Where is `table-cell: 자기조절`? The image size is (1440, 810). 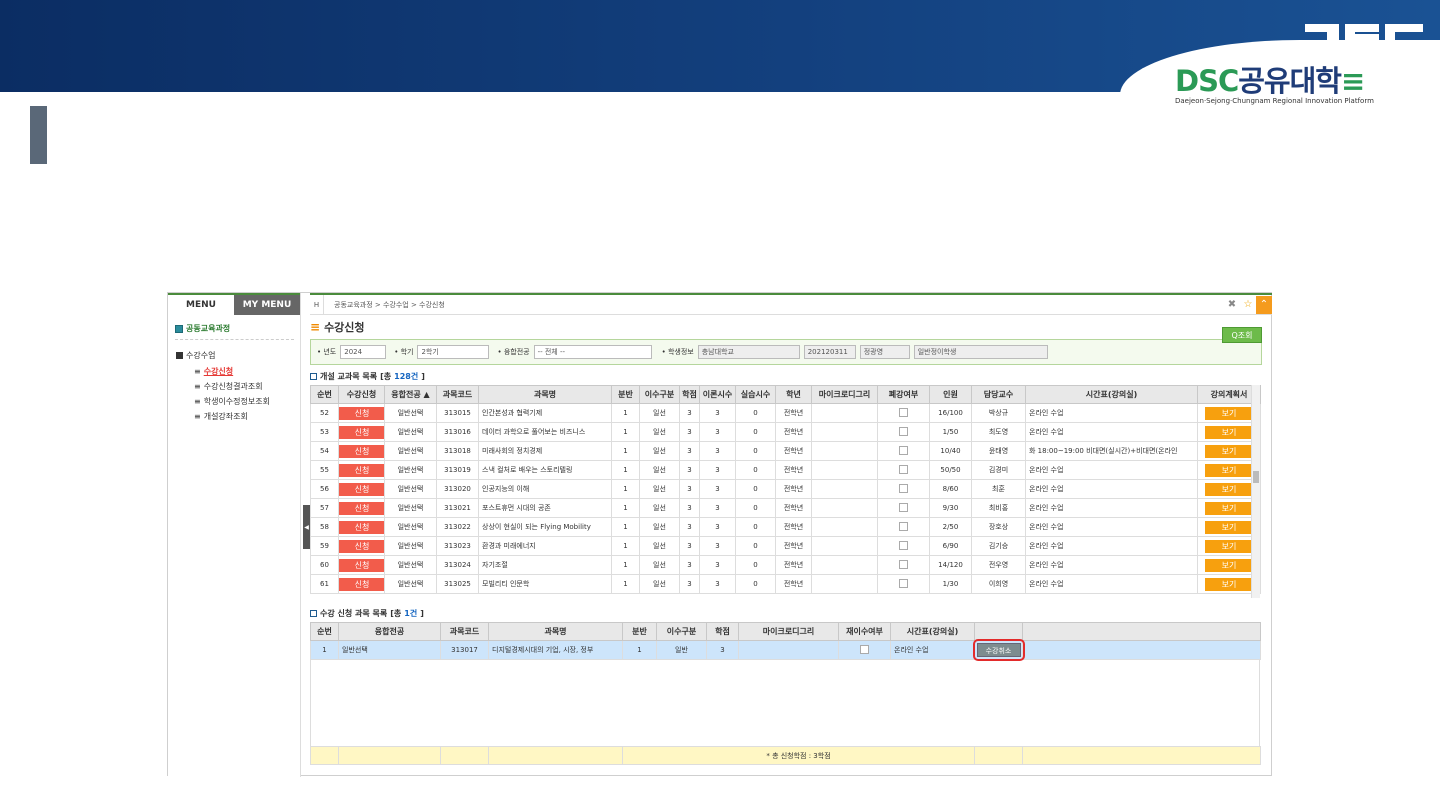
table-cell: 자기조절 is located at coordinates (545, 565).